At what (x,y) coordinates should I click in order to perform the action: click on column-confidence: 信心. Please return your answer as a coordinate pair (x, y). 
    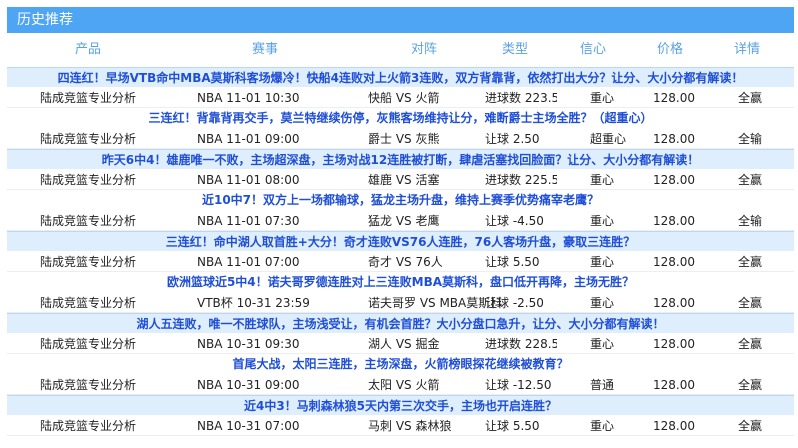
    Looking at the image, I should click on (593, 49).